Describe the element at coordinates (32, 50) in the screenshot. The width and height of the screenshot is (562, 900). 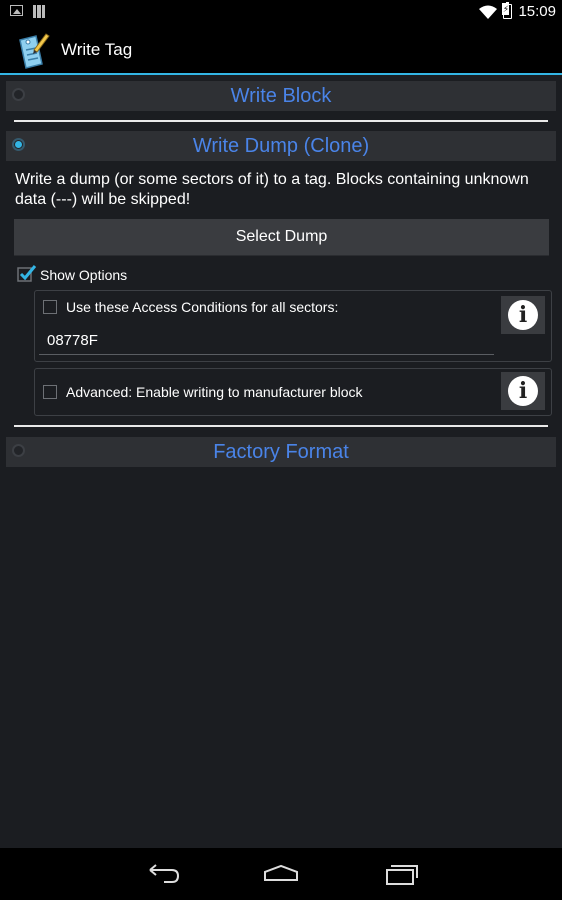
I see `tag-pencil-icon` at that location.